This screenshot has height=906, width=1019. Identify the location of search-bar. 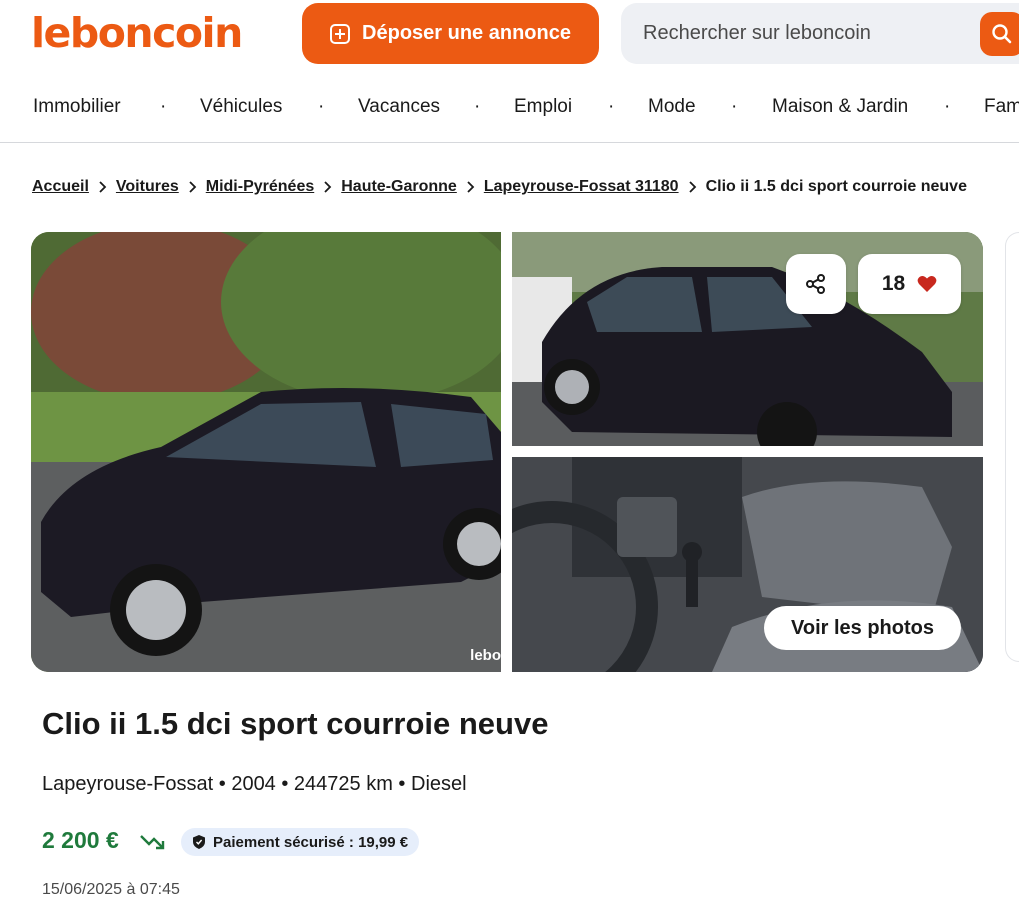
(820, 33).